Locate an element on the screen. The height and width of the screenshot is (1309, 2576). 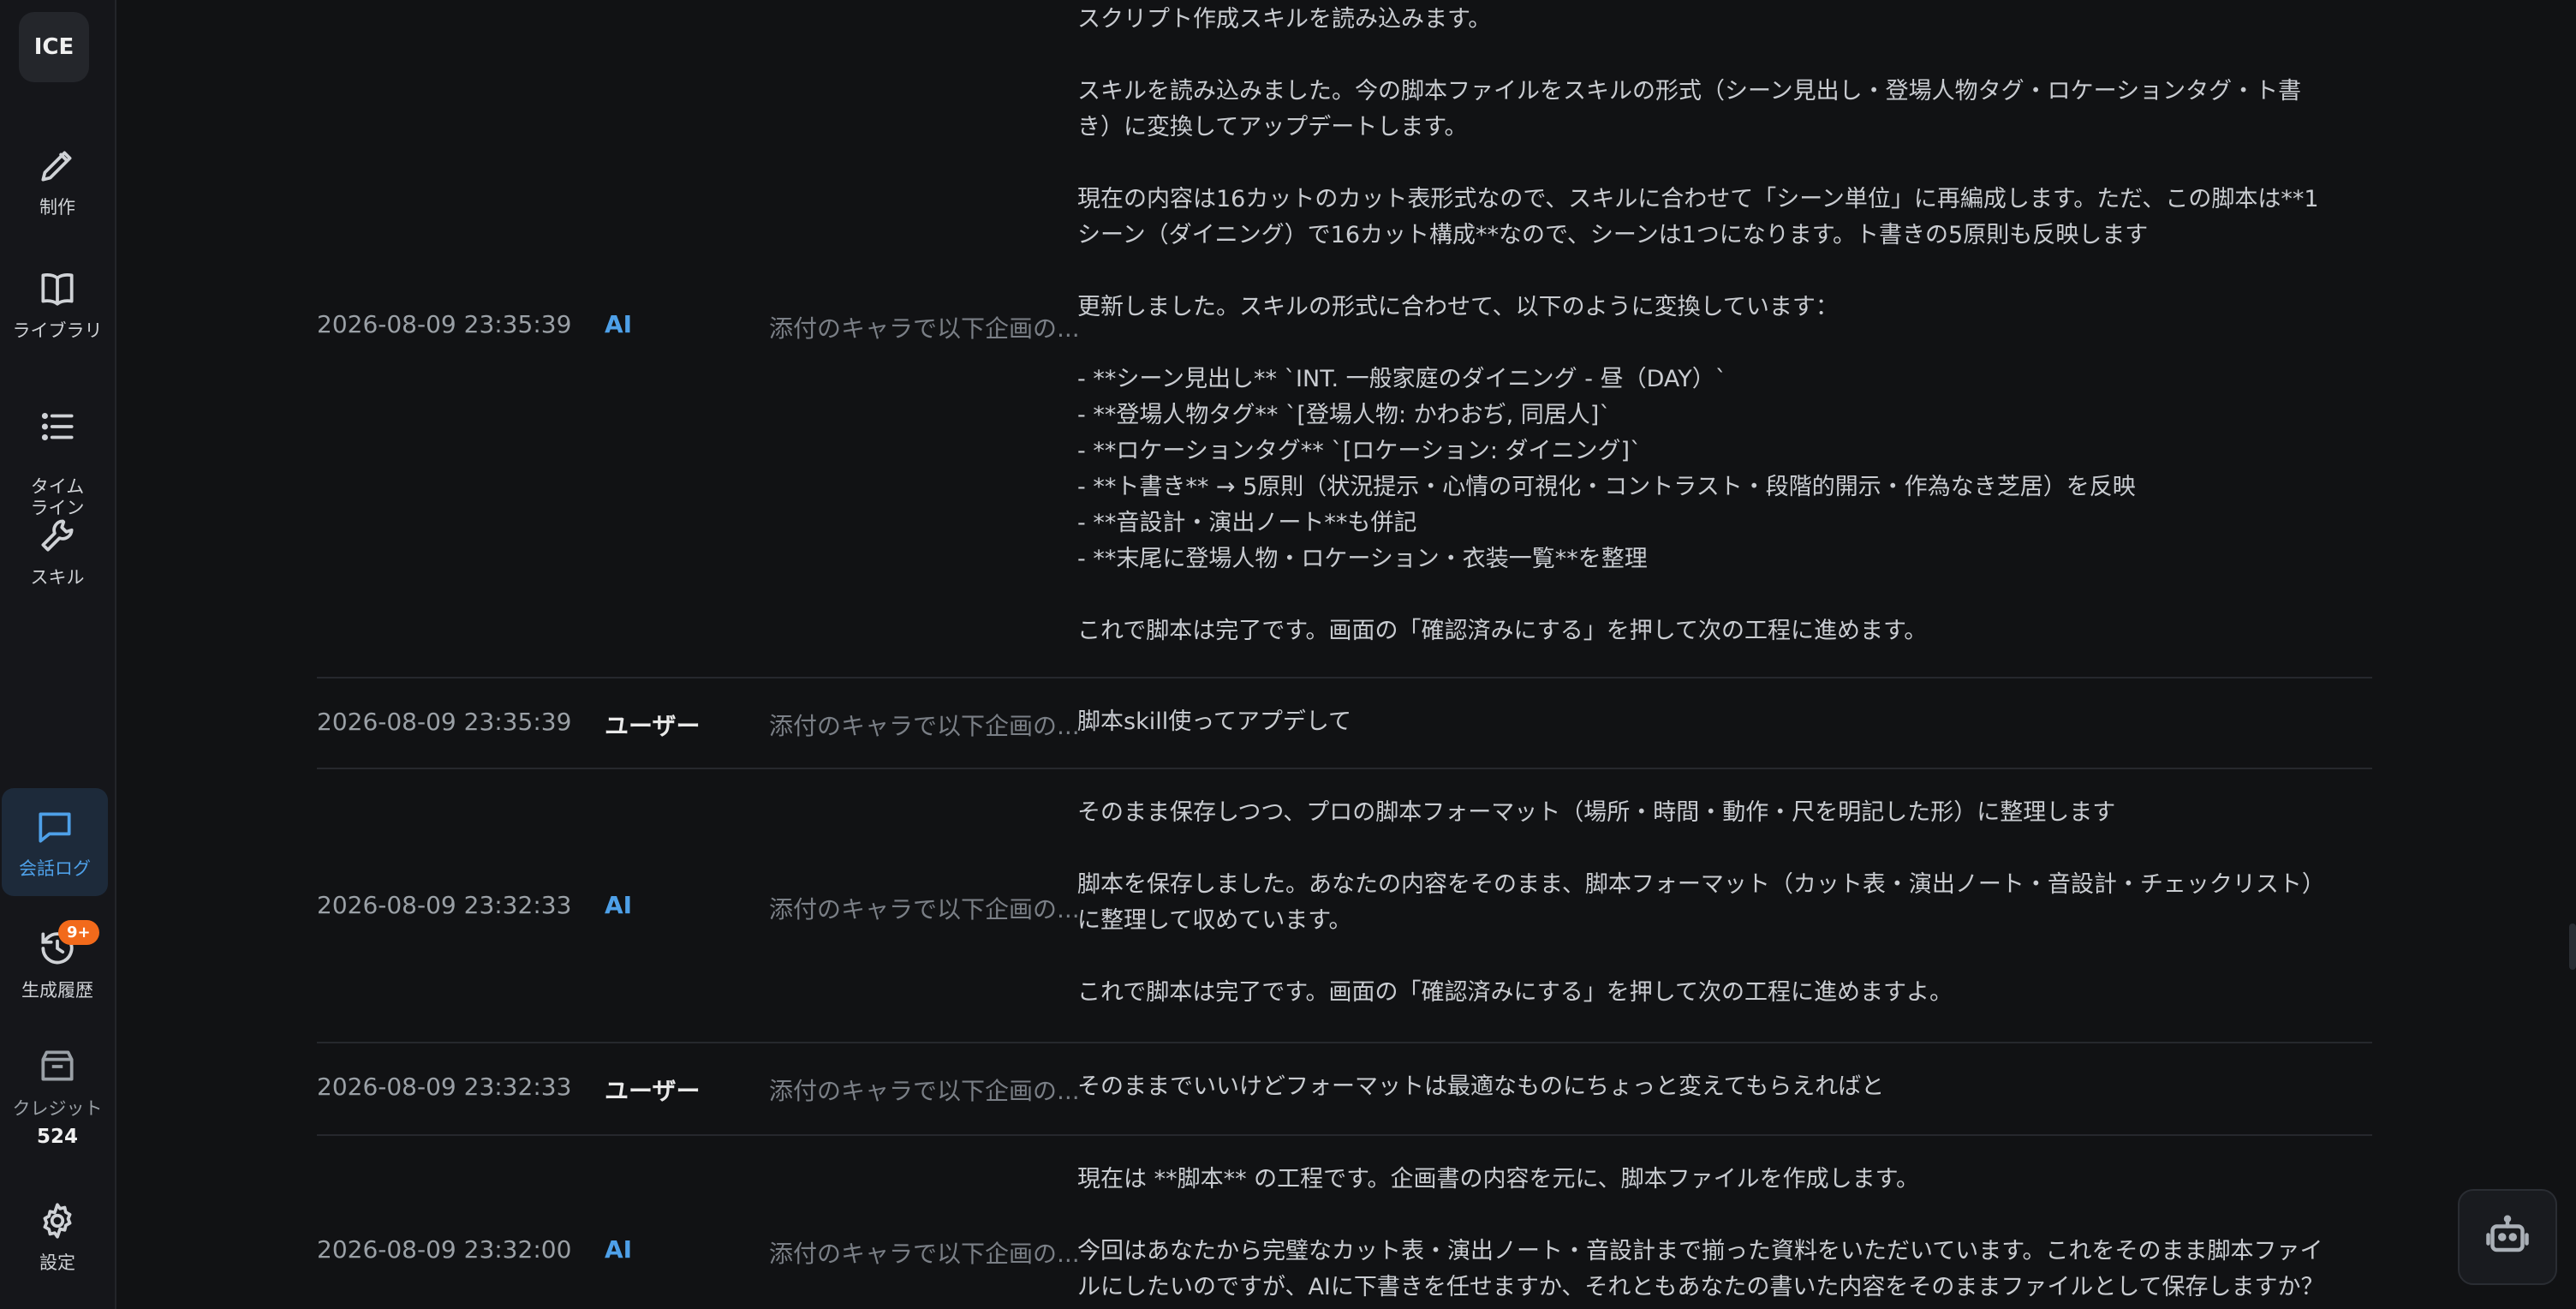
sidebar-item-chat-log: 会話ログ is located at coordinates (55, 842).